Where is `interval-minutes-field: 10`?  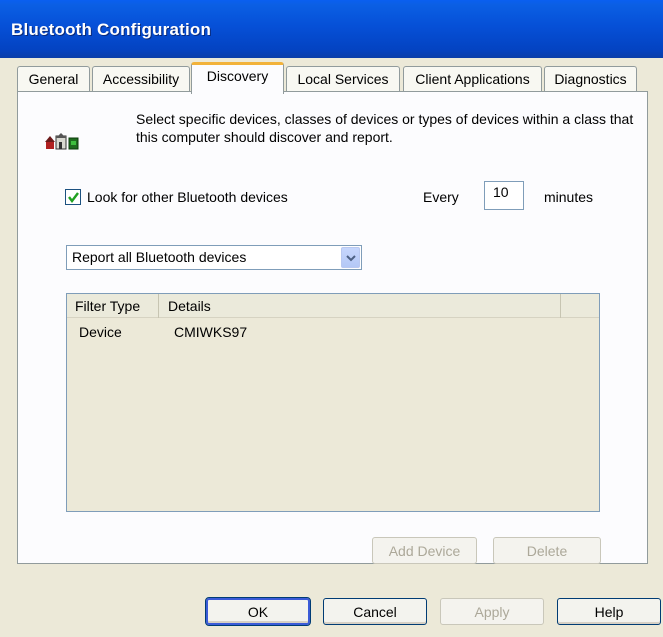 interval-minutes-field: 10 is located at coordinates (504, 195).